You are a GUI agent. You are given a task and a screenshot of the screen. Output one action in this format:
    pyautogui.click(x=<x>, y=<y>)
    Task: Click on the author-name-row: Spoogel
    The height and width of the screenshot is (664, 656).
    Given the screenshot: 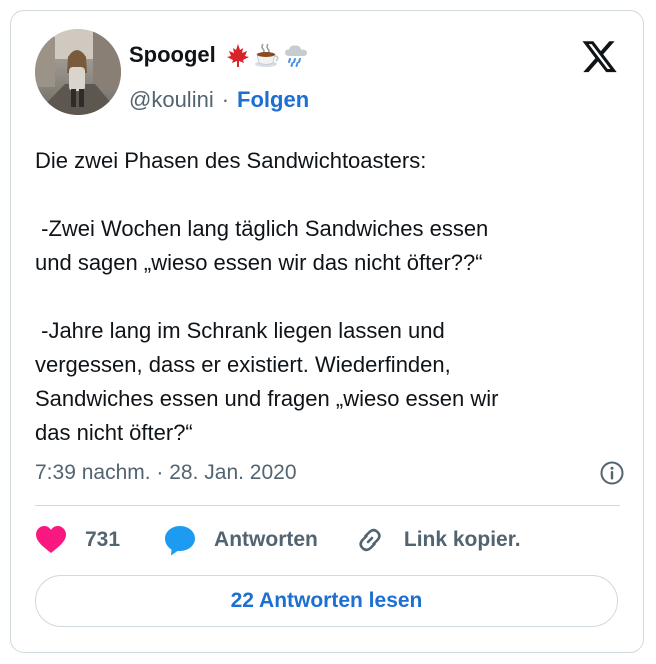 What is the action you would take?
    pyautogui.click(x=219, y=55)
    